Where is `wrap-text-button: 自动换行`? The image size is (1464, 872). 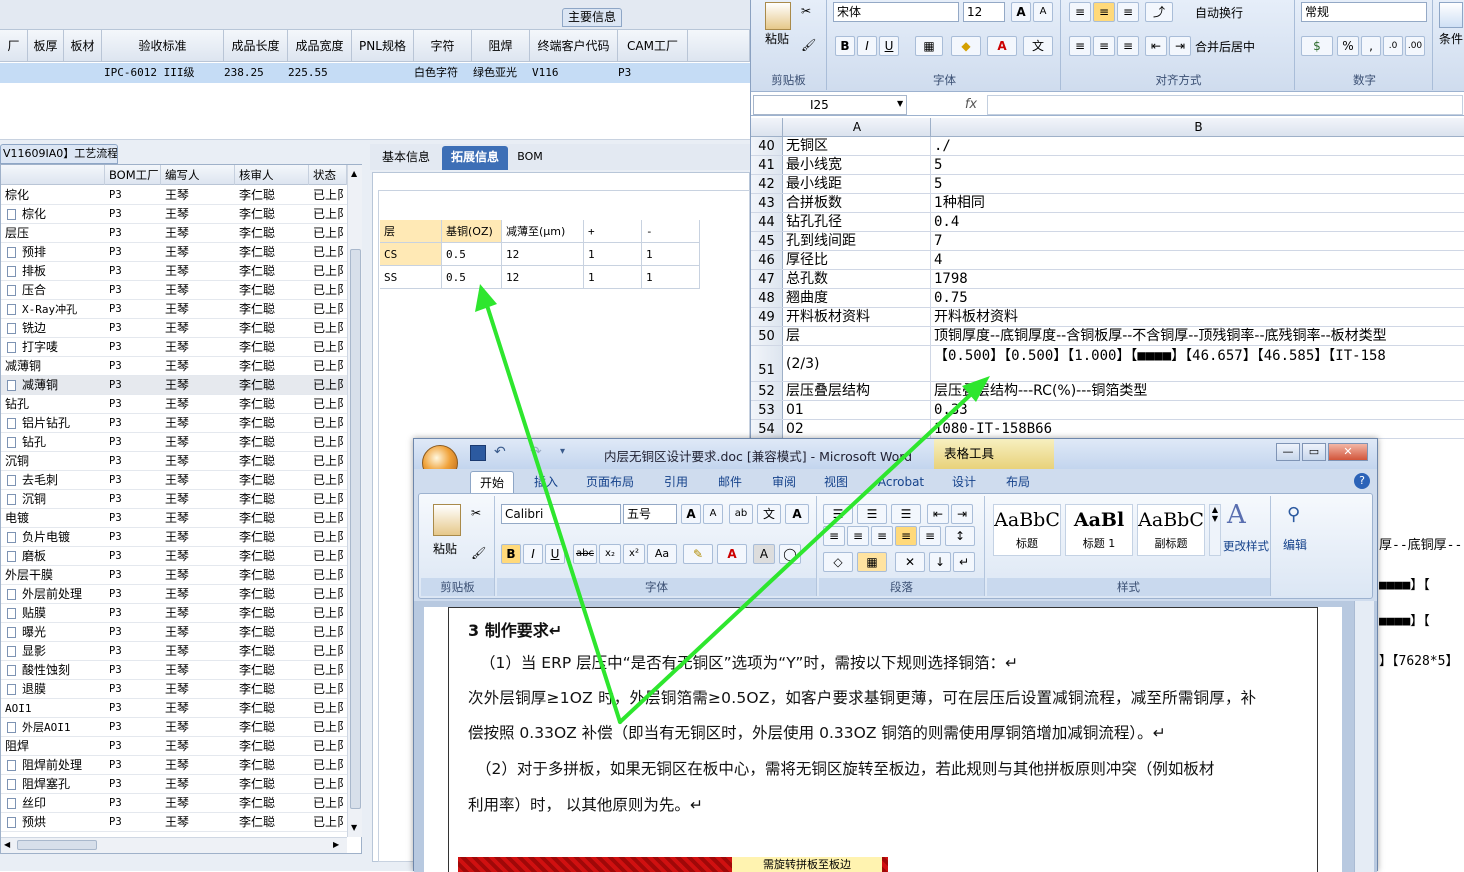 wrap-text-button: 自动换行 is located at coordinates (1219, 12).